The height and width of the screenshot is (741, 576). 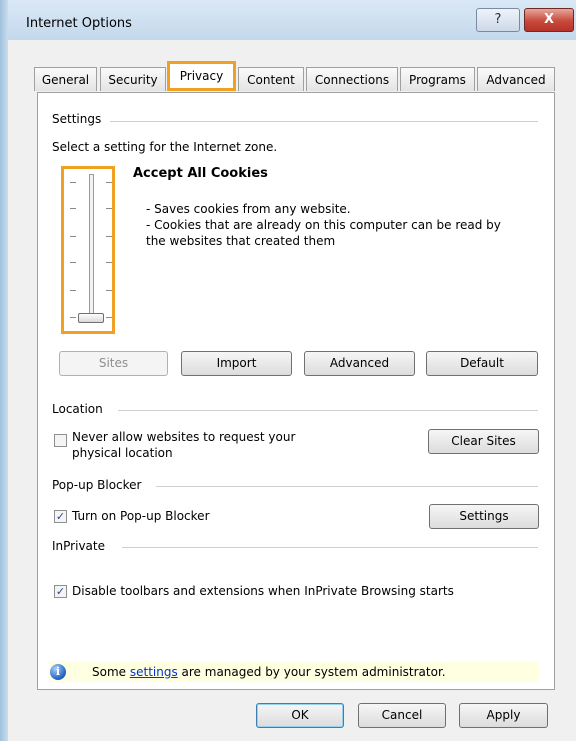 What do you see at coordinates (184, 437) in the screenshot?
I see `never-allow-location-line-1: Never allow websites to request your` at bounding box center [184, 437].